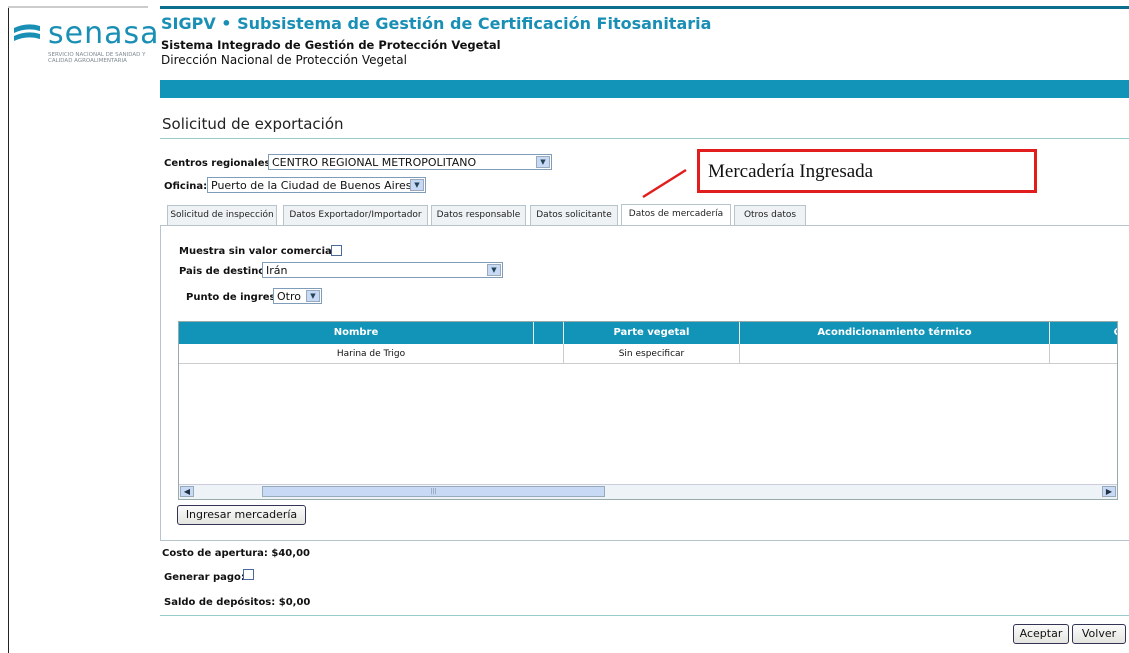 The image size is (1129, 653). I want to click on table-row-c, so click(1083, 354).